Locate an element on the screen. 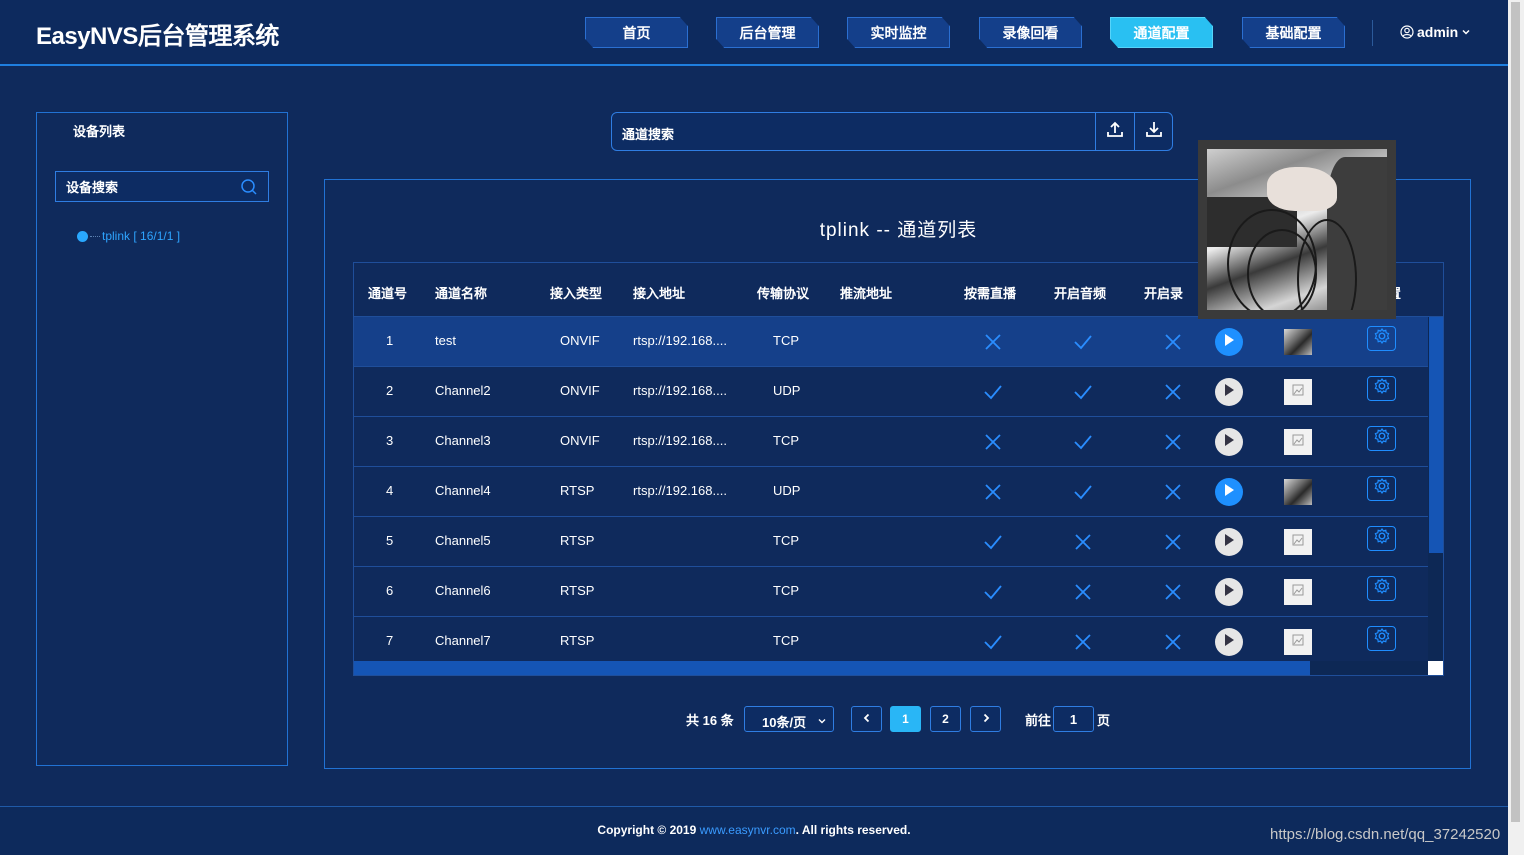 The image size is (1524, 855). download-button is located at coordinates (1153, 131).